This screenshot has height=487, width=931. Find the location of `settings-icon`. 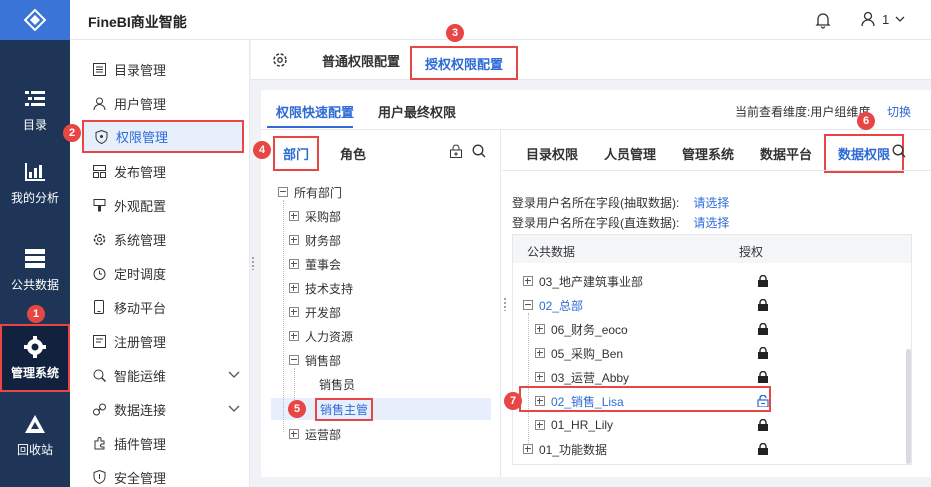

settings-icon is located at coordinates (280, 60).